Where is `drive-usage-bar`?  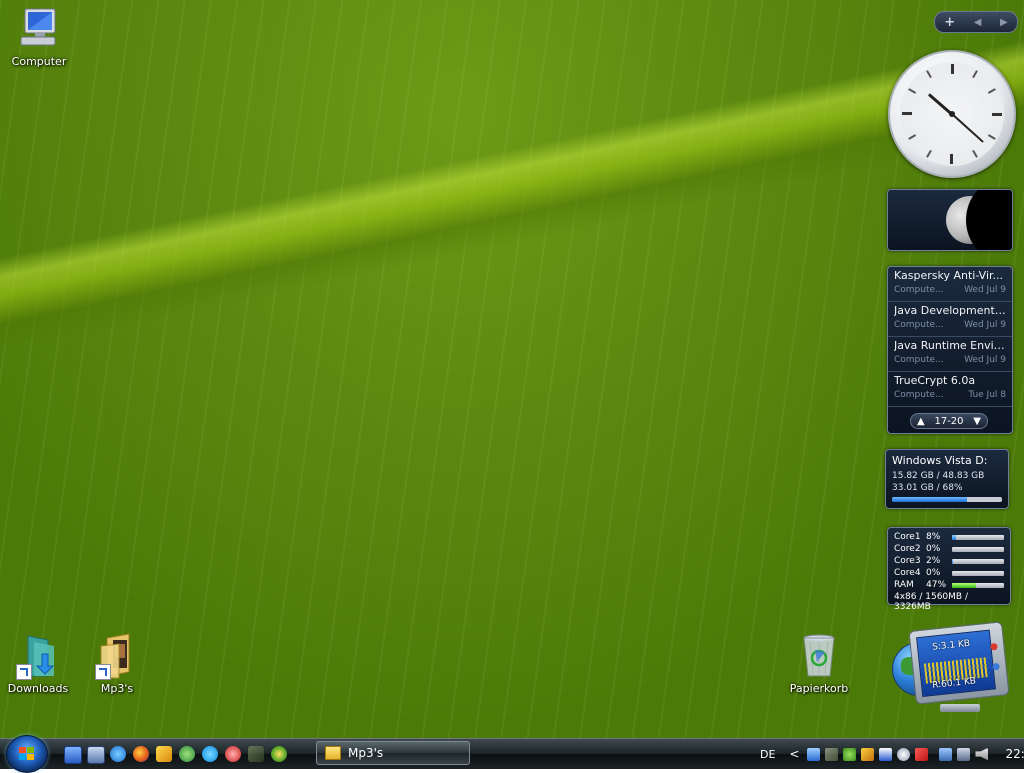 drive-usage-bar is located at coordinates (947, 499).